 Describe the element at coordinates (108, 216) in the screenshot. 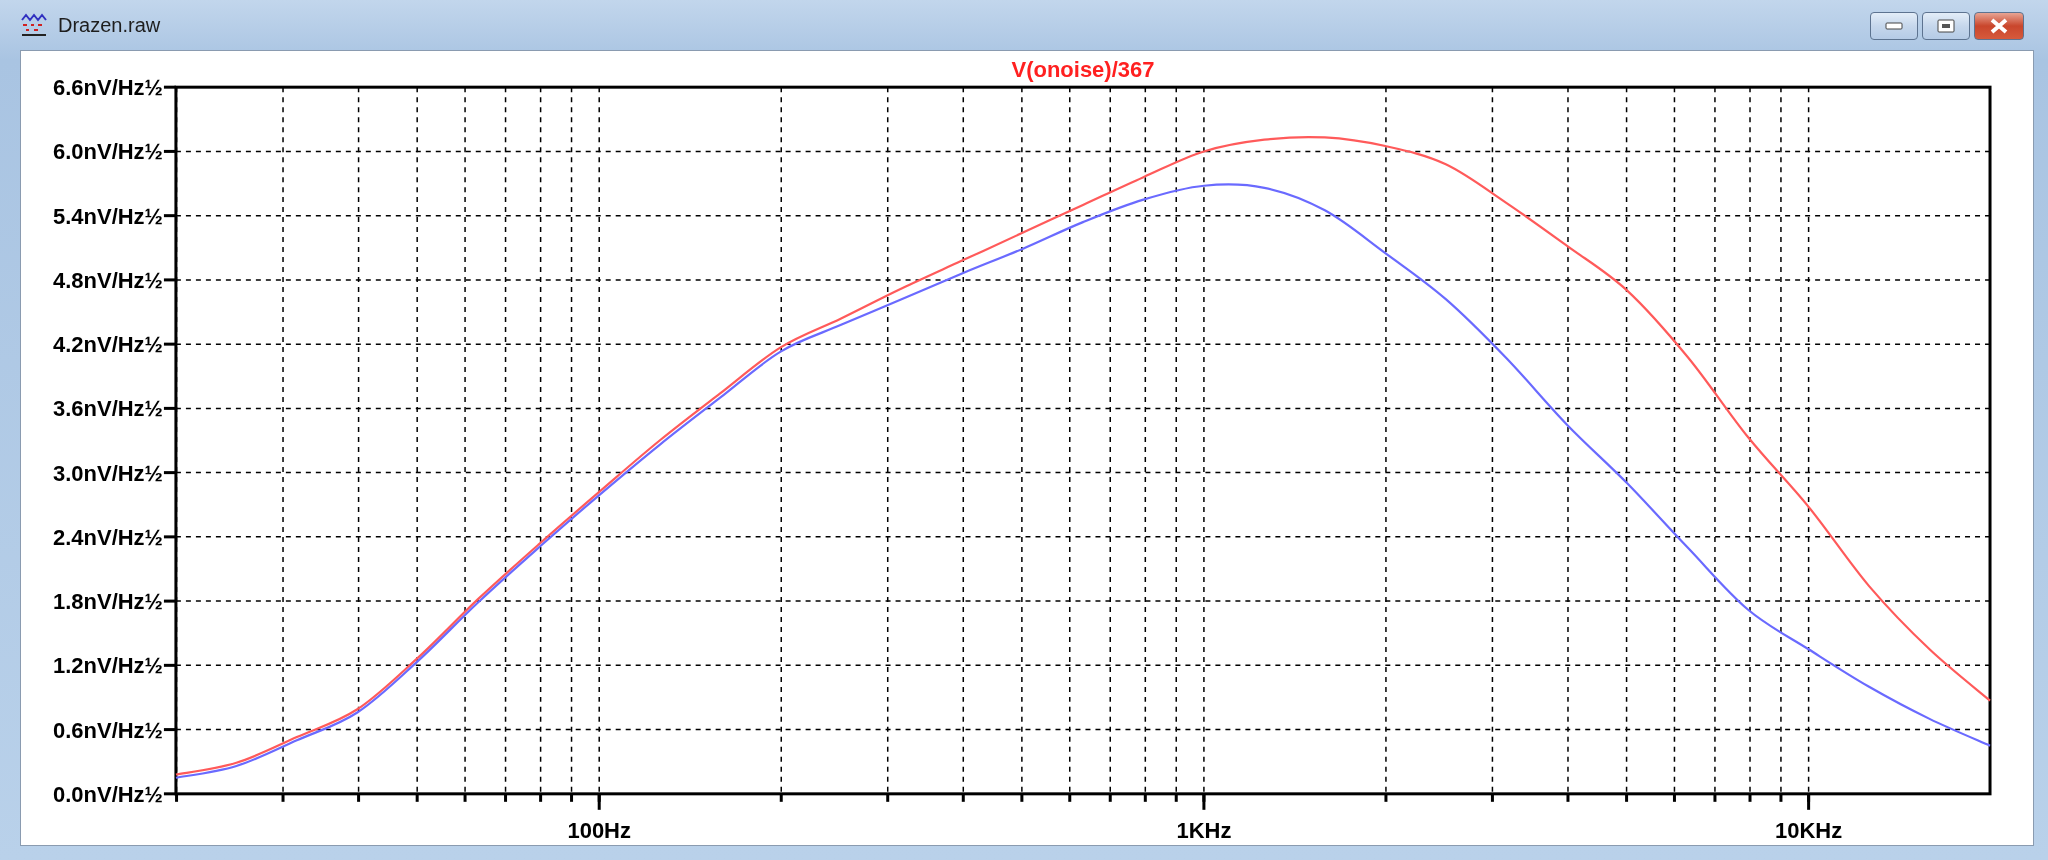

I see `y-axis-label: 5.4nV/Hz½` at that location.